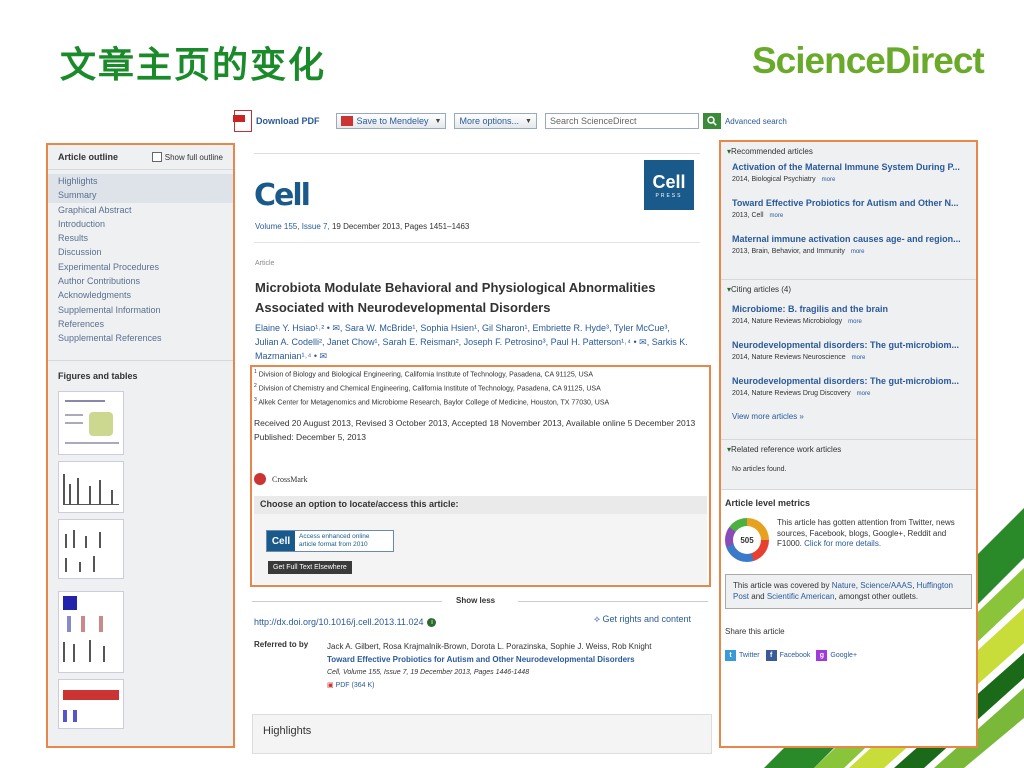 The height and width of the screenshot is (768, 1024). I want to click on journal-title: Cell, so click(282, 195).